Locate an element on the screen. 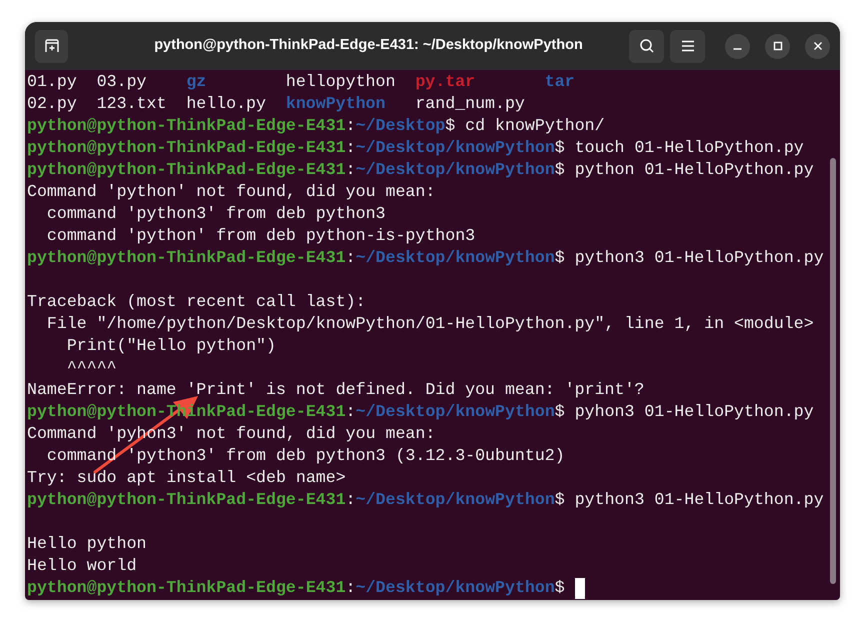 The image size is (866, 629). close-icon is located at coordinates (817, 46).